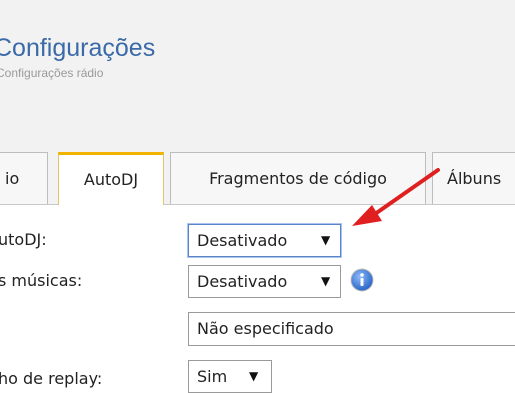  Describe the element at coordinates (230, 376) in the screenshot. I see `replay-select: Sim ▼` at that location.